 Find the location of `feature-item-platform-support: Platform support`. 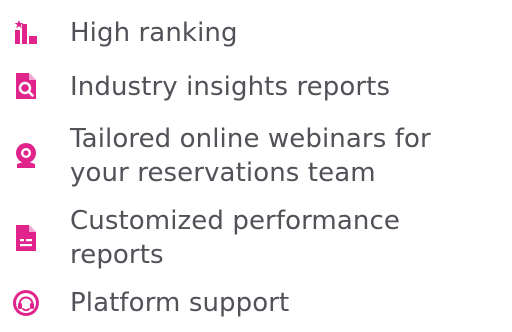

feature-item-platform-support: Platform support is located at coordinates (256, 304).